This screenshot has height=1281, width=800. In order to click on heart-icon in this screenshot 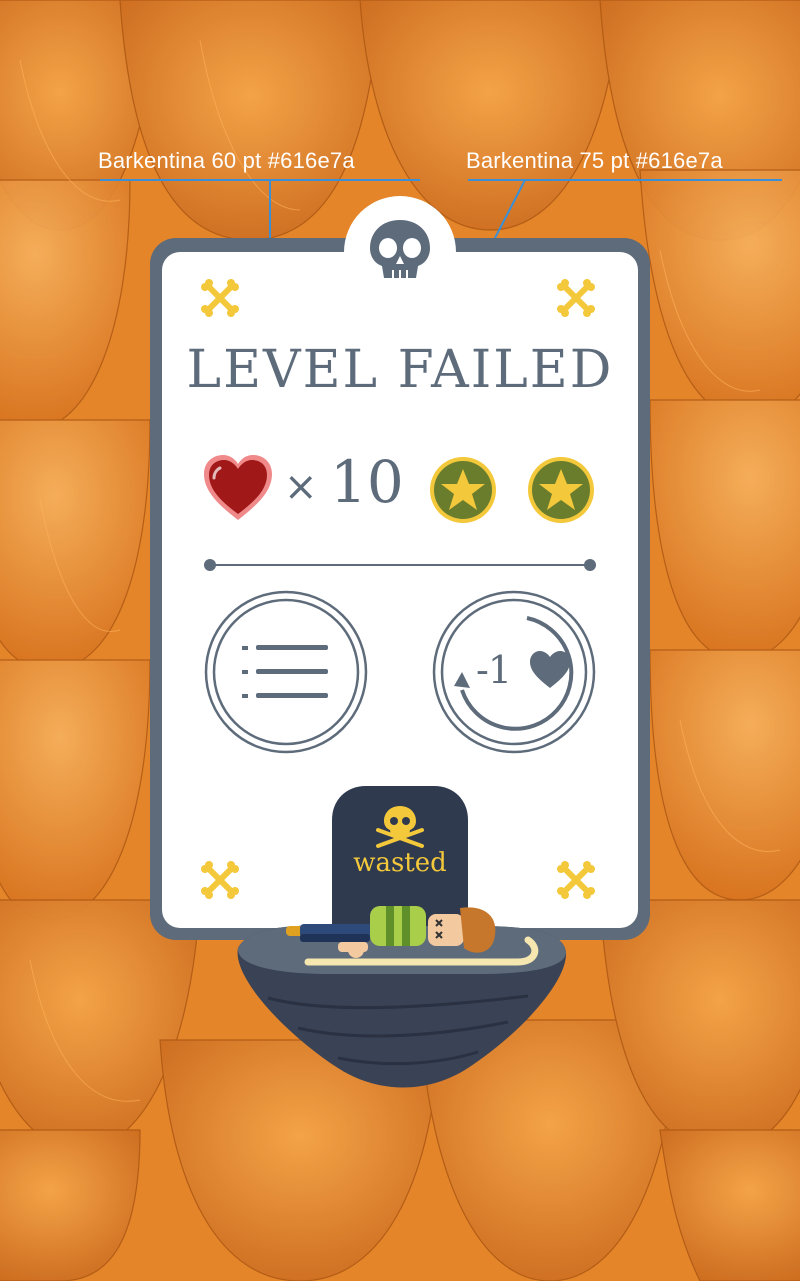, I will do `click(238, 487)`.